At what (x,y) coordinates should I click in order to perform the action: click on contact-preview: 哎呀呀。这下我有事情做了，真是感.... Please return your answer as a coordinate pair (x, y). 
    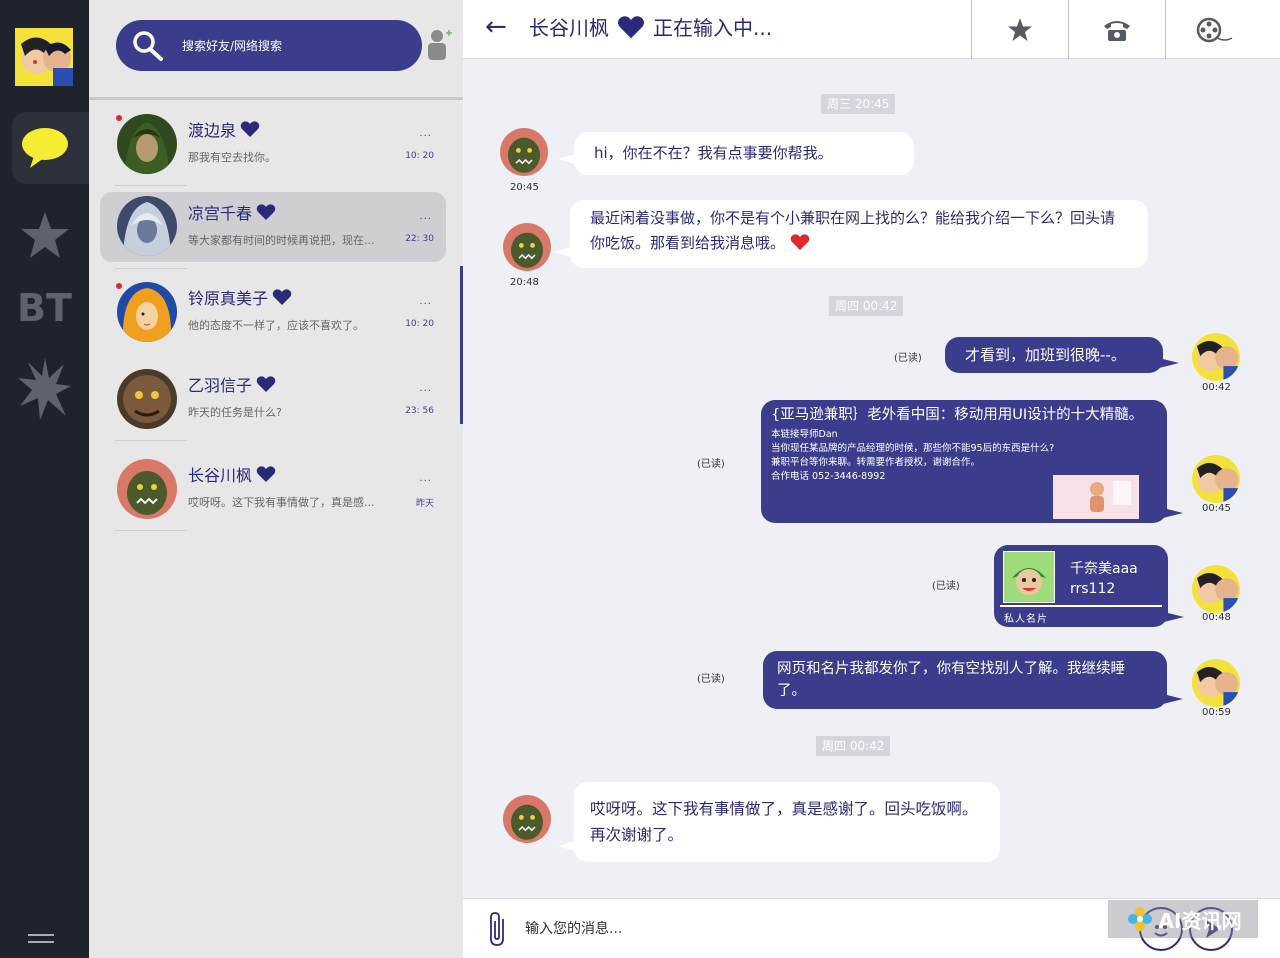
    Looking at the image, I should click on (281, 502).